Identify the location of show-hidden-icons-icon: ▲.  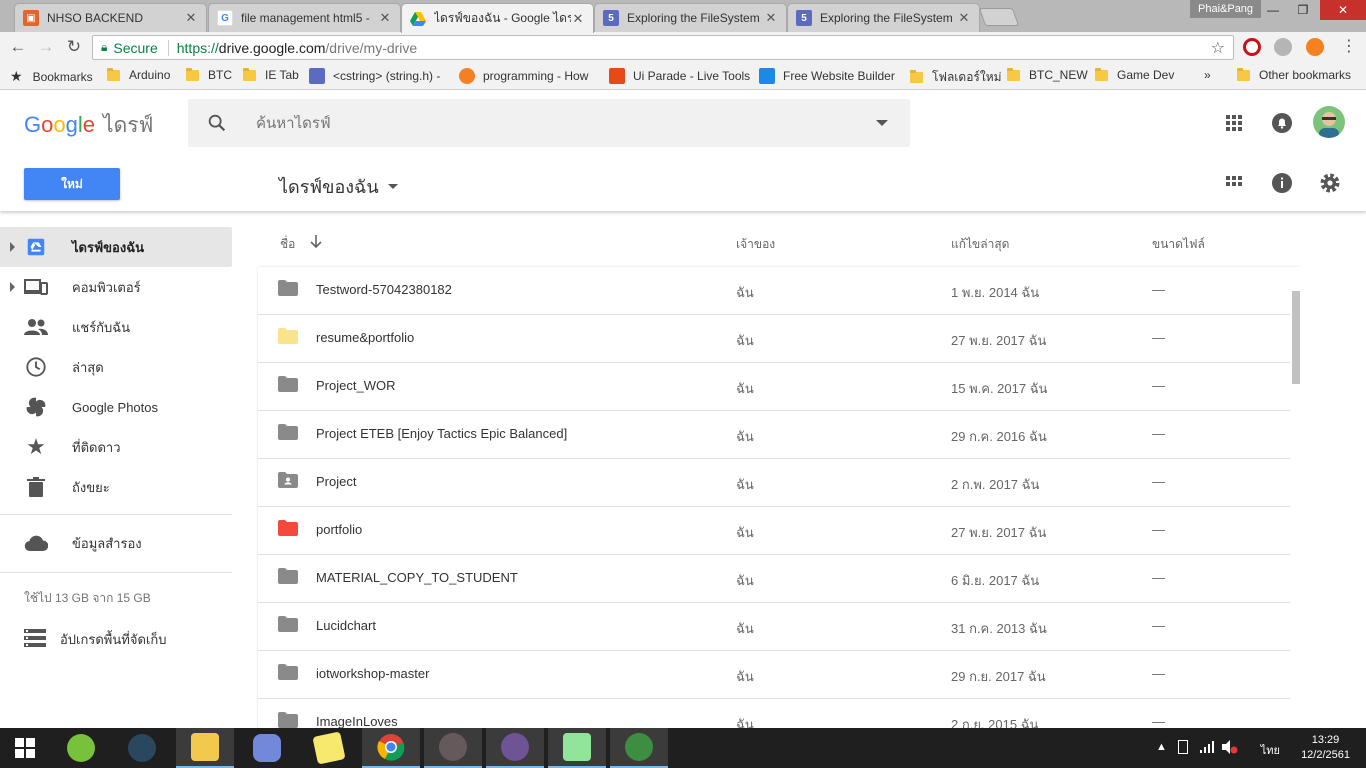
(1161, 747).